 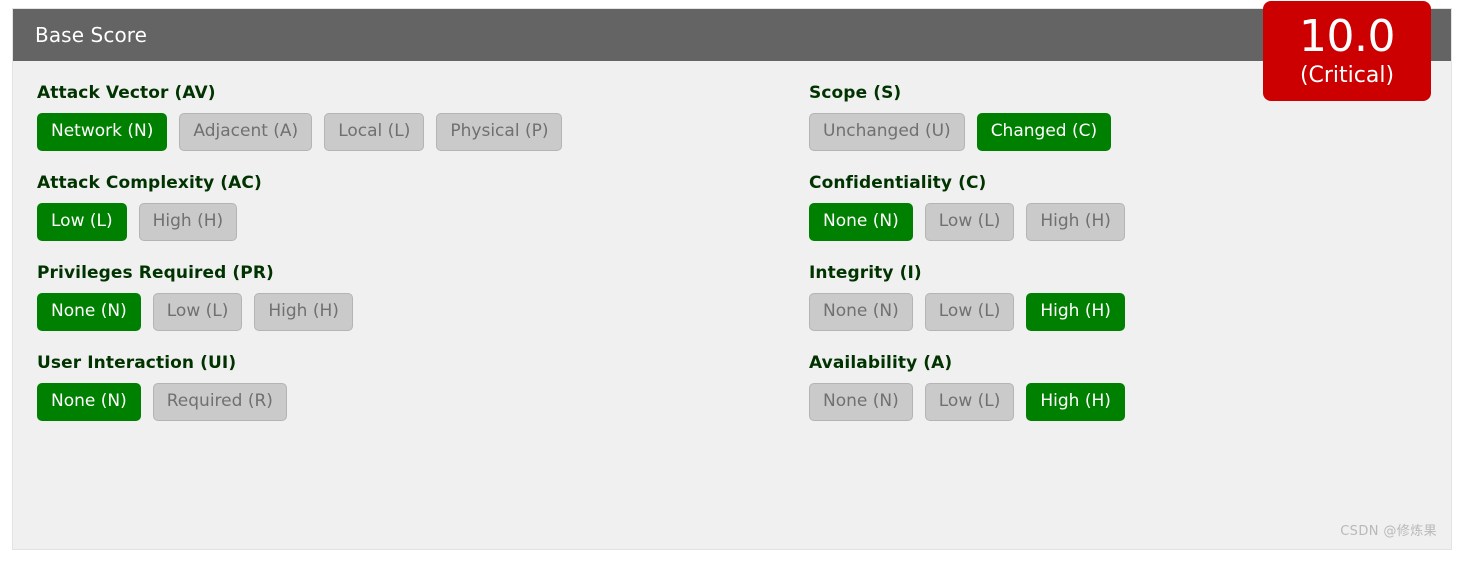 What do you see at coordinates (881, 363) in the screenshot?
I see `metric-label: Availability (A)` at bounding box center [881, 363].